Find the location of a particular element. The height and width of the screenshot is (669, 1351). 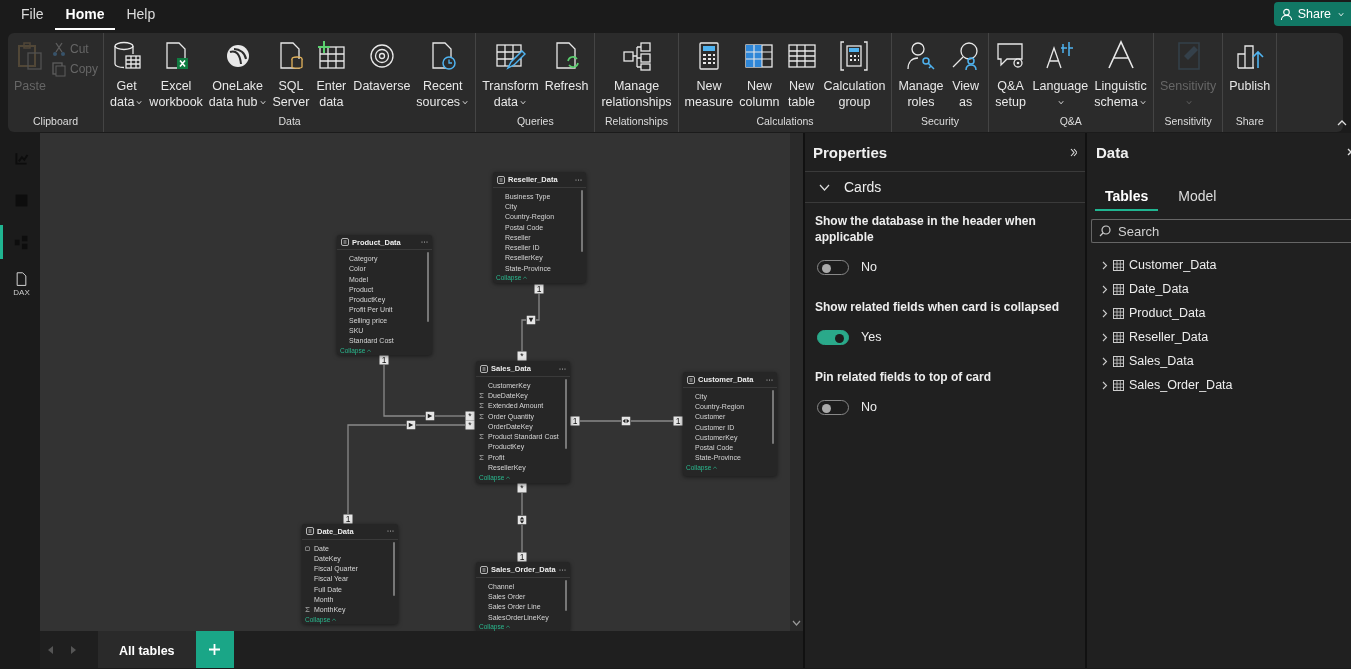

group-label: Share is located at coordinates (1249, 122).